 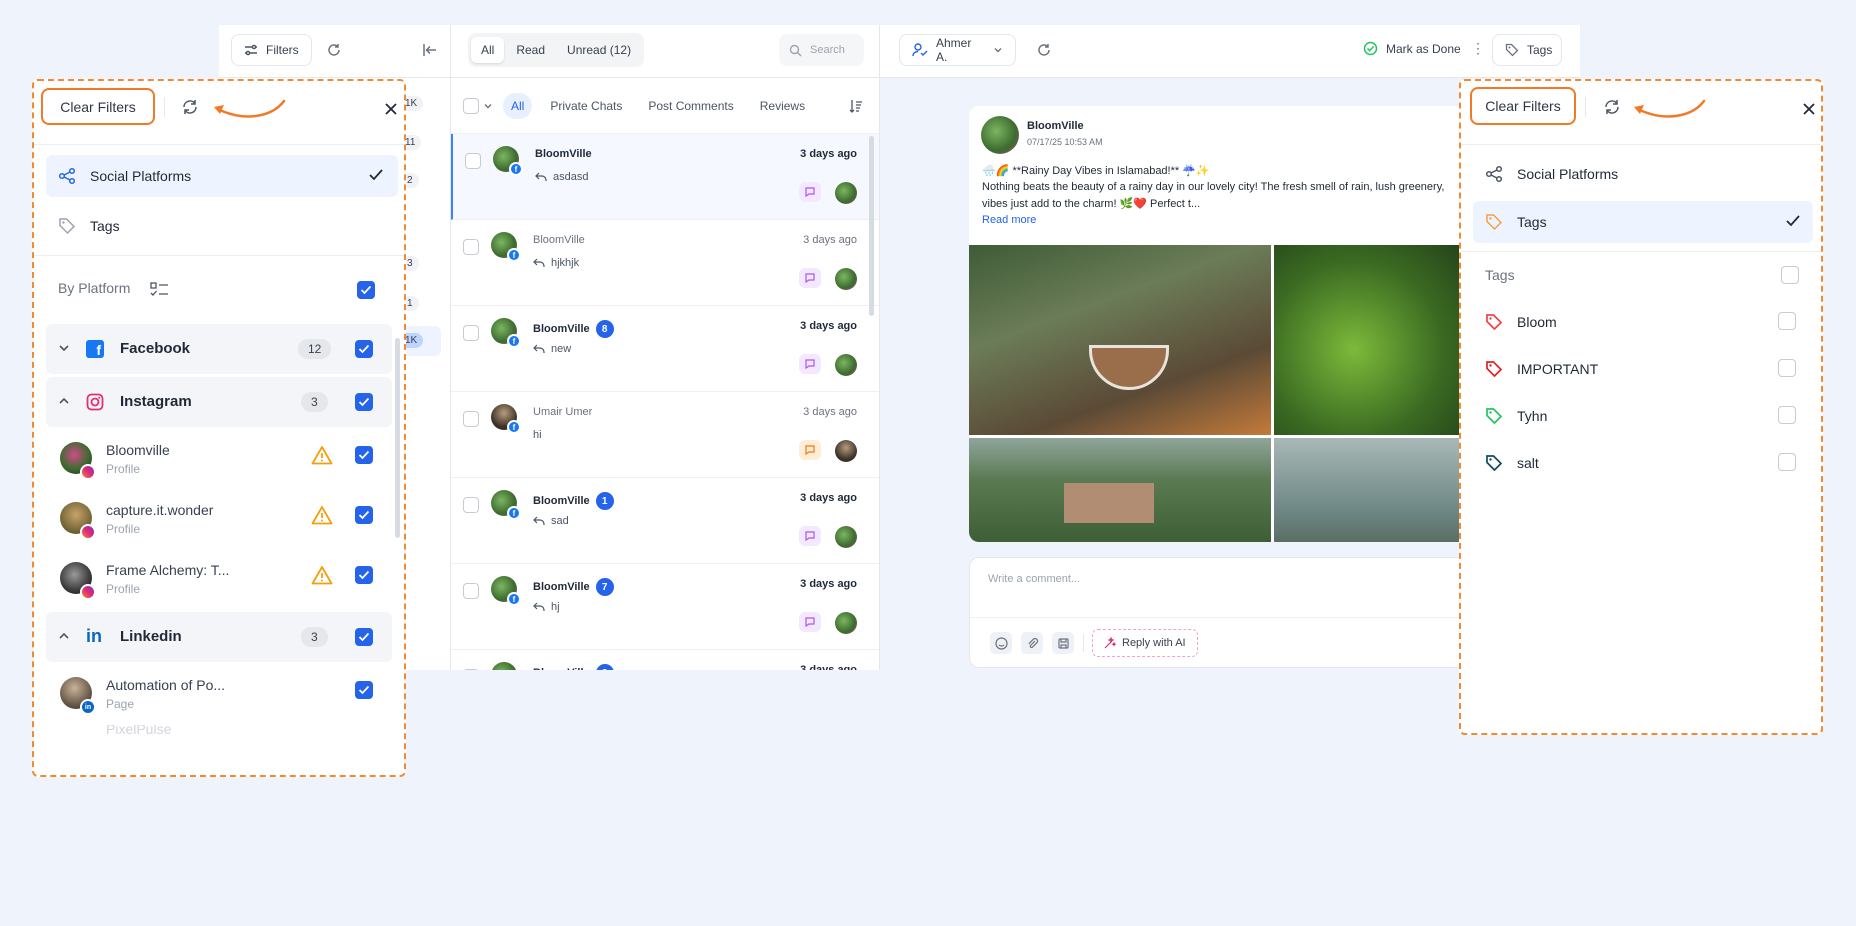 I want to click on account-row: Frame Alchemy: T... Profile, so click(x=219, y=580).